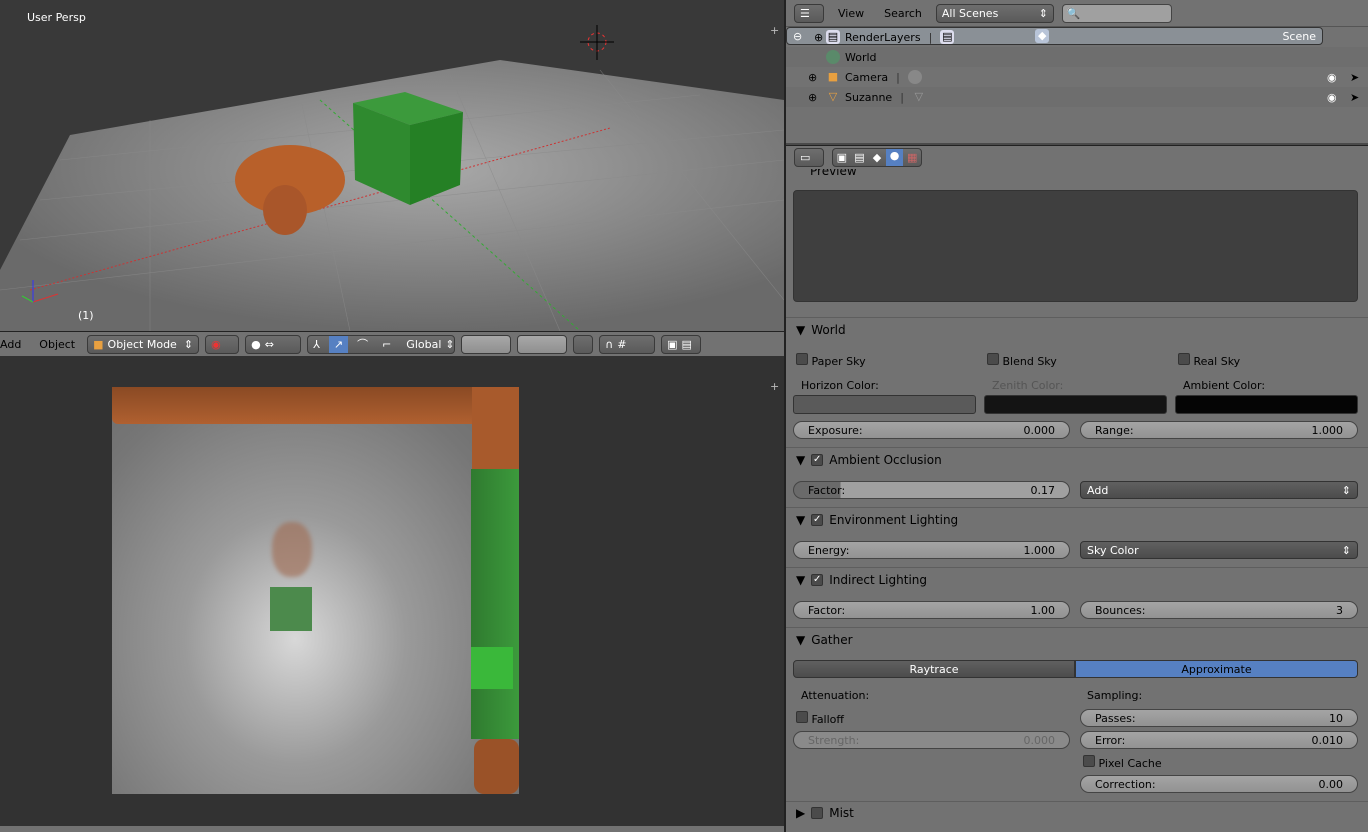  Describe the element at coordinates (98, 344) in the screenshot. I see `cube-icon: ■` at that location.